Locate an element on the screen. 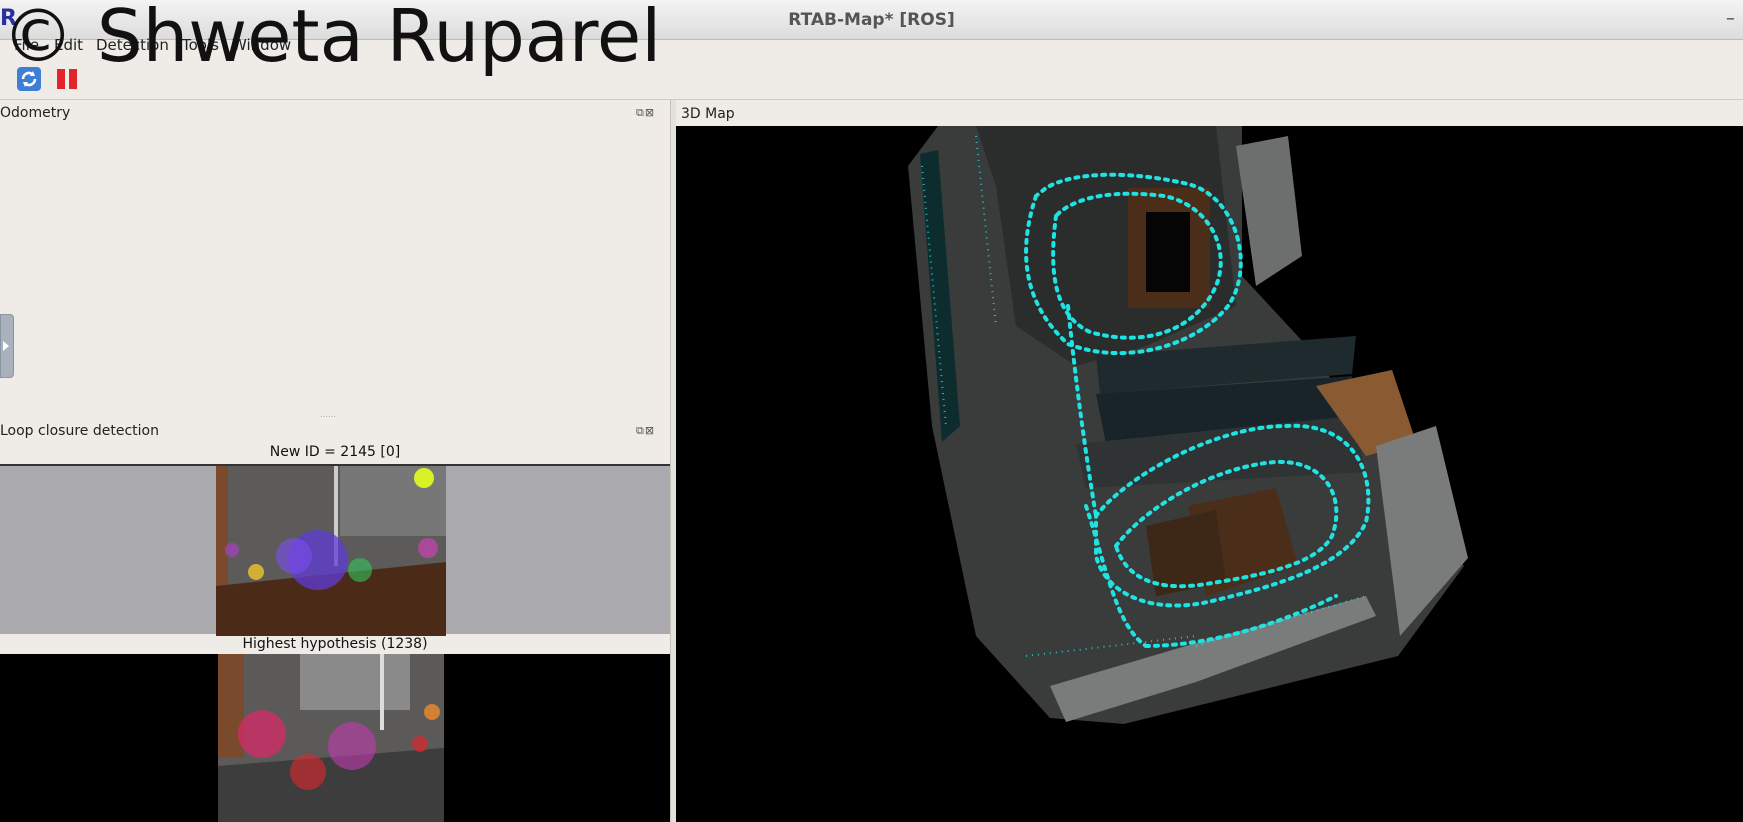 The width and height of the screenshot is (1743, 822). hypothesis-image-view is located at coordinates (335, 738).